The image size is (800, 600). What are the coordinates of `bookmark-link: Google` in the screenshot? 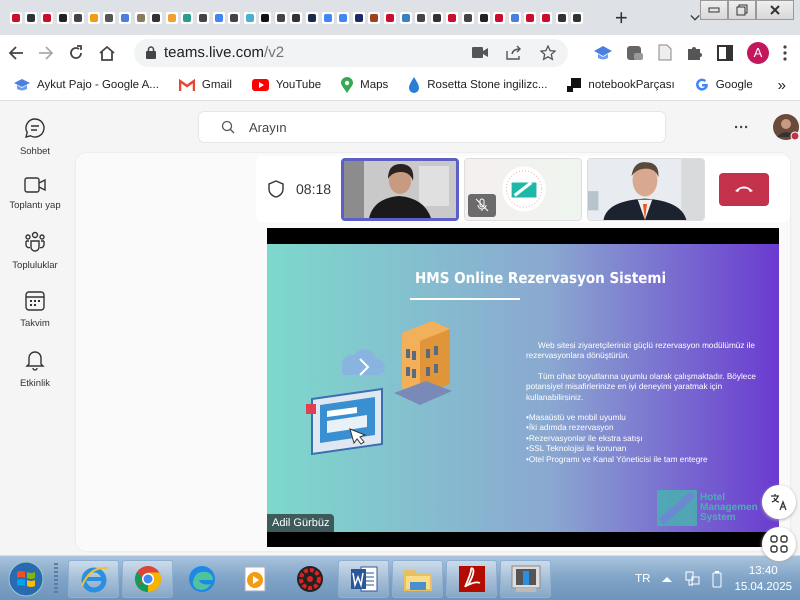 It's located at (734, 85).